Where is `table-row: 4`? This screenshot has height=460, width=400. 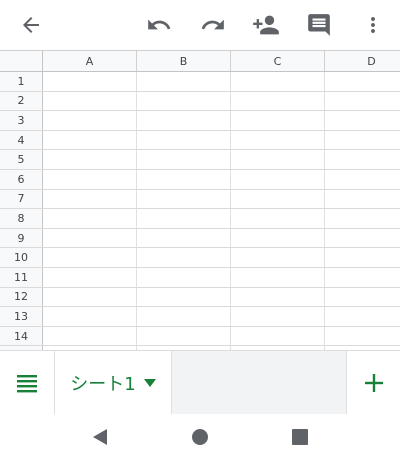
table-row: 4 is located at coordinates (200, 140).